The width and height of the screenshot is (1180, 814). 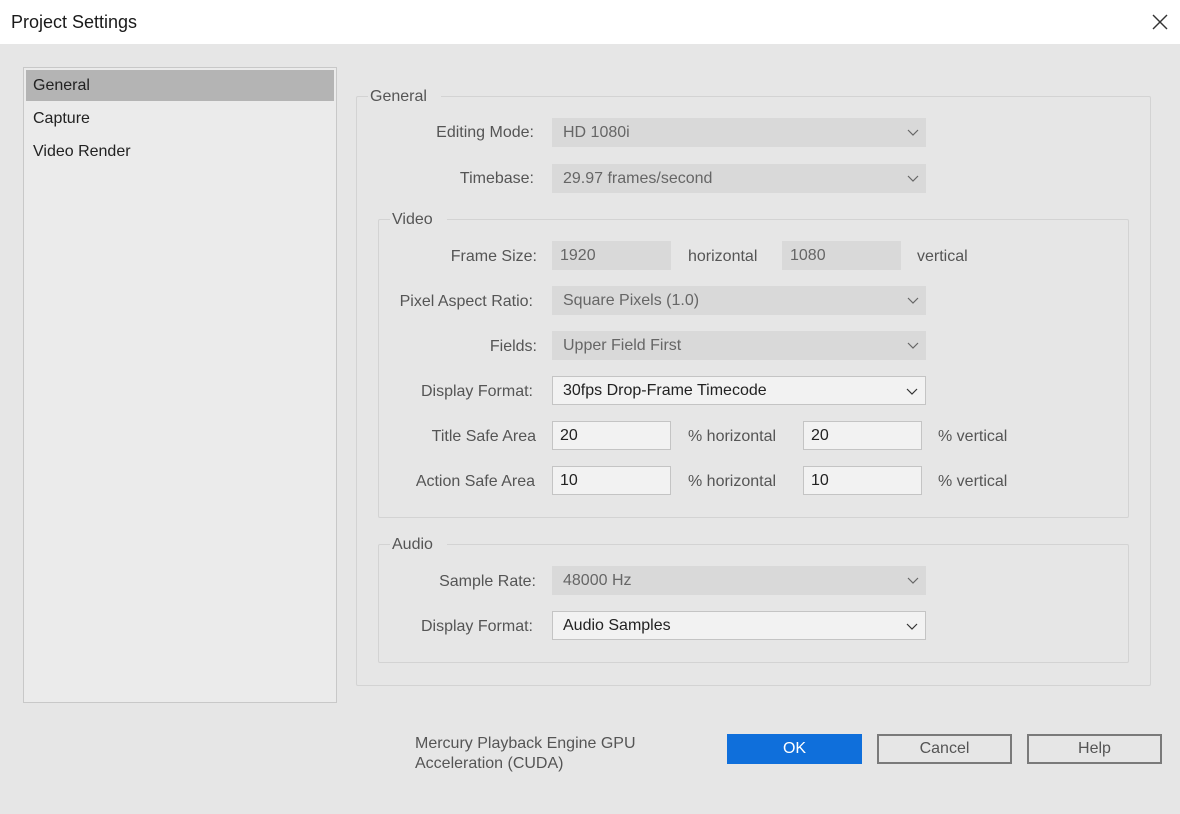 What do you see at coordinates (942, 256) in the screenshot?
I see `frame-height-unit: vertical` at bounding box center [942, 256].